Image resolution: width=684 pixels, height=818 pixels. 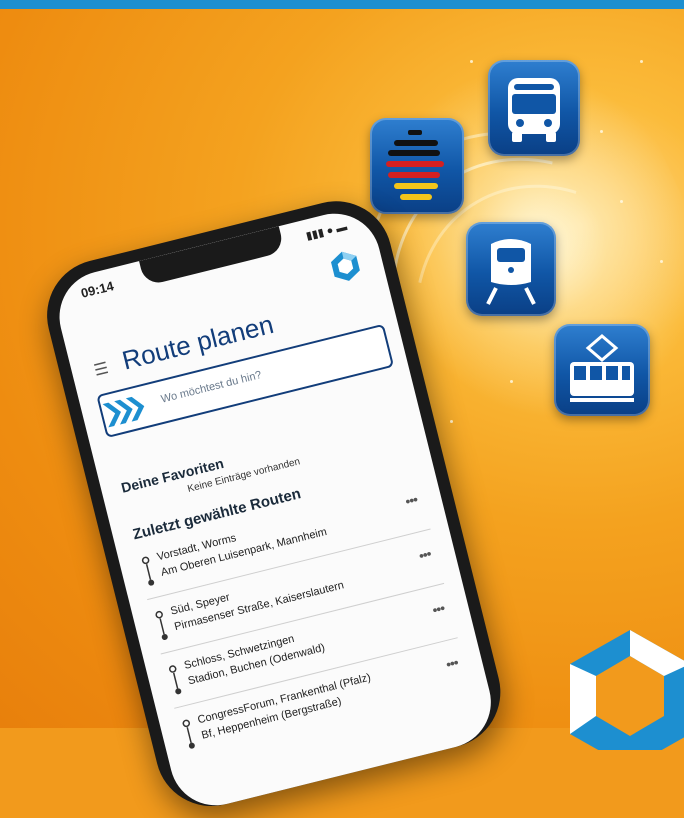 What do you see at coordinates (211, 387) in the screenshot?
I see `search-placeholder: Wo möchtest du hin?` at bounding box center [211, 387].